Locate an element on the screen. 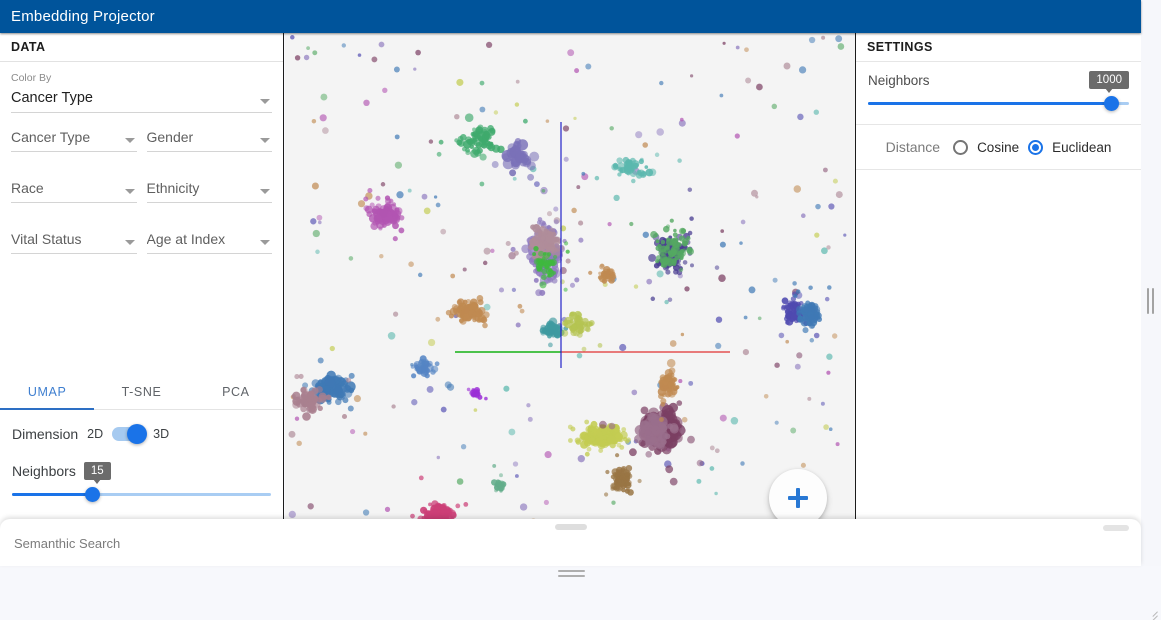  sheet-corner-handle is located at coordinates (1116, 528).